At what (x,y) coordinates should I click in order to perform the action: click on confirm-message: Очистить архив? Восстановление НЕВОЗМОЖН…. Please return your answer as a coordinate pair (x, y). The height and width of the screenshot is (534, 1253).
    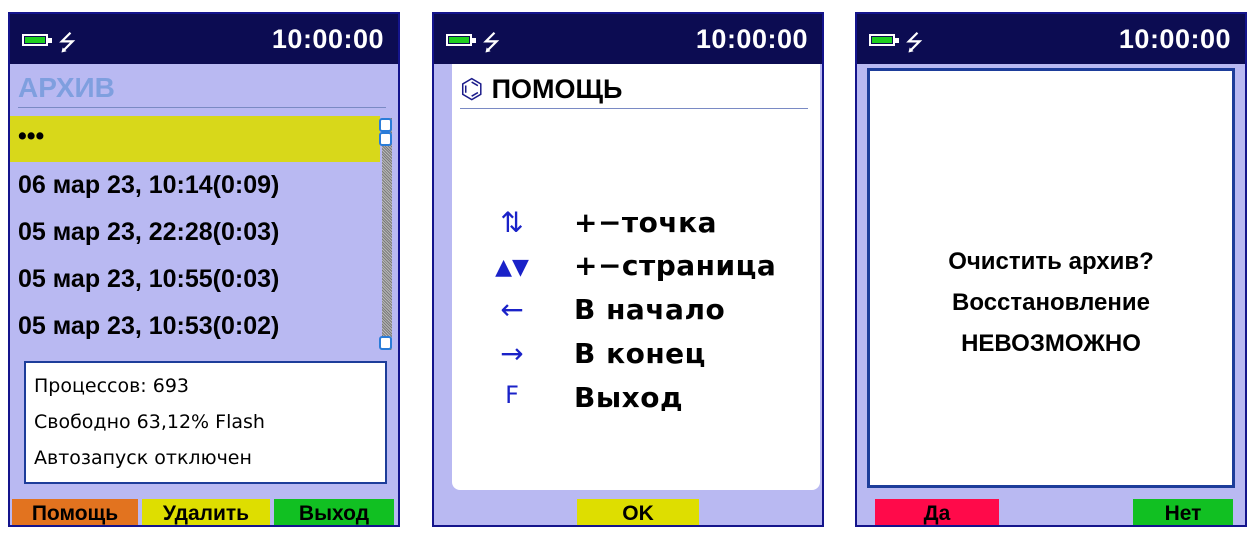
    Looking at the image, I should click on (1051, 302).